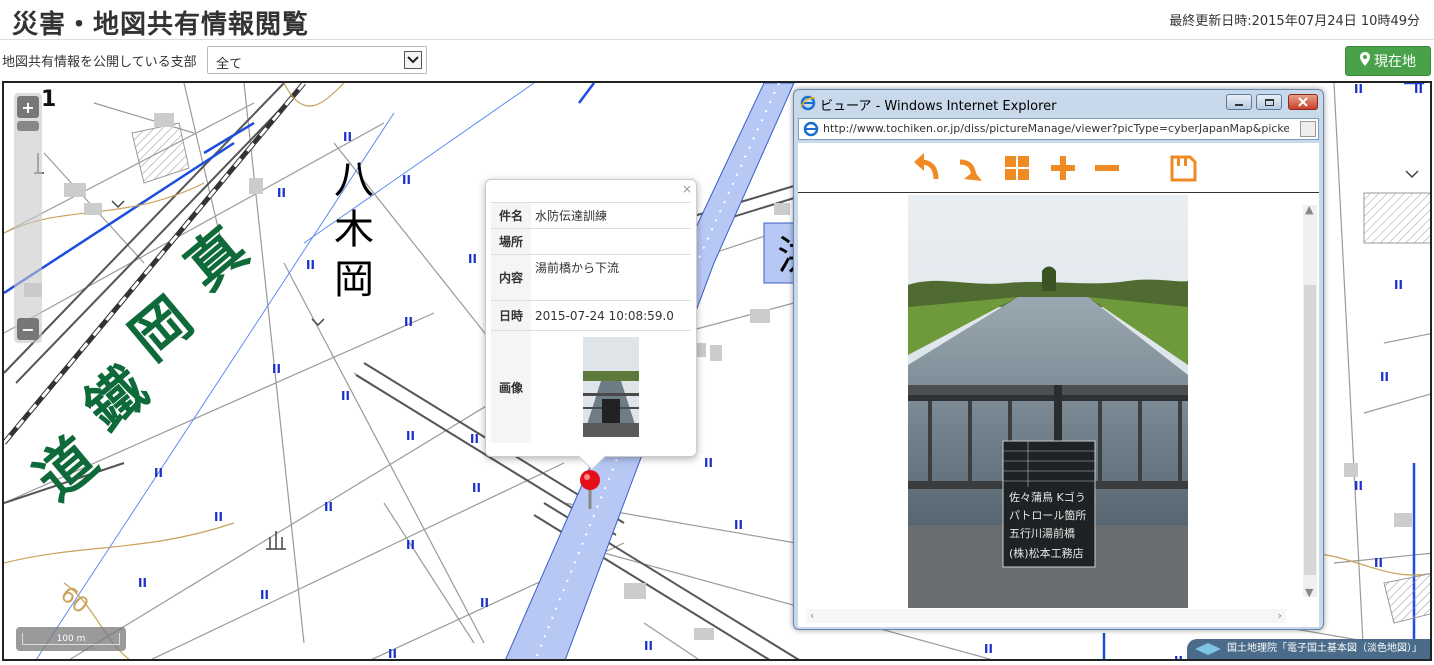 This screenshot has height=665, width=1434. Describe the element at coordinates (354, 230) in the screenshot. I see `place-name-label: 八 木 岡` at that location.